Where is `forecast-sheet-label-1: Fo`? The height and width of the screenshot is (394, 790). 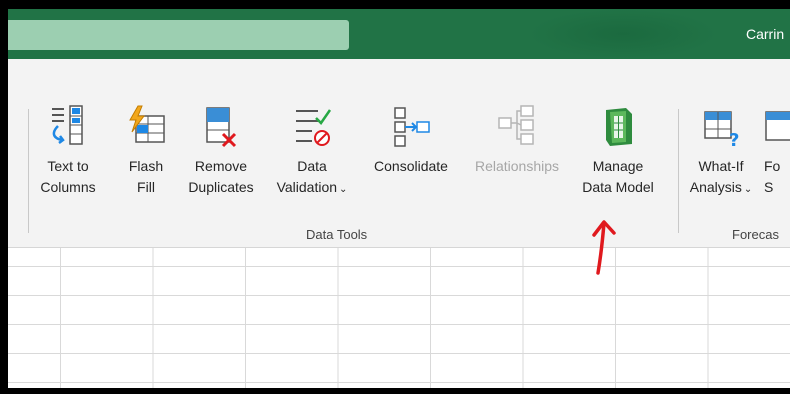
forecast-sheet-label-1: Fo is located at coordinates (772, 166).